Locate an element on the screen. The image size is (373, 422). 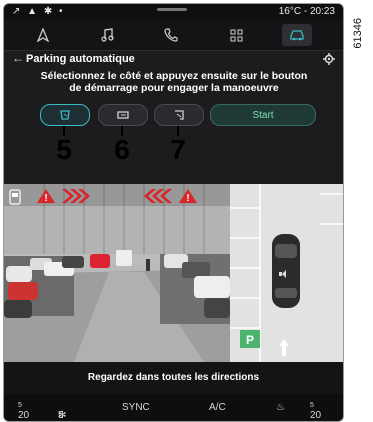
back-arrow-icon: ← is located at coordinates (18, 58).